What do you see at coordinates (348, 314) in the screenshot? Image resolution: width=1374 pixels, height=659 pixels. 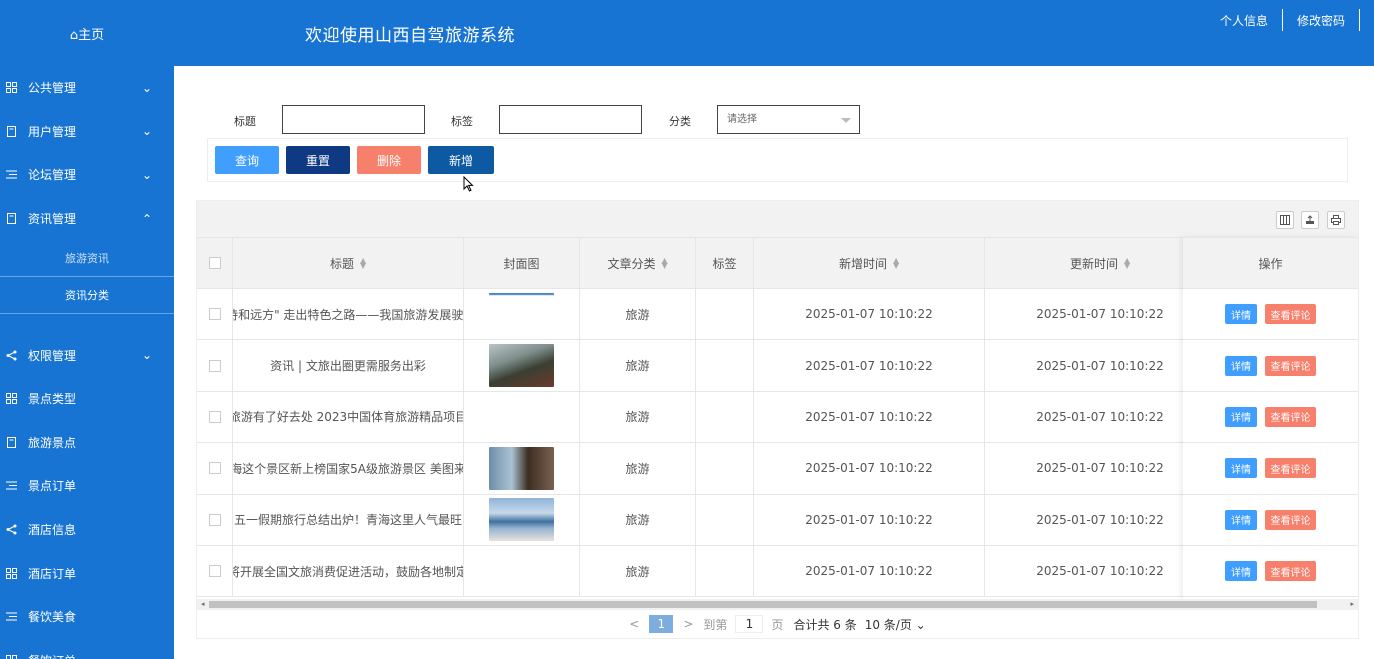 I see `title-cell: "诗和远方" 走出特色之路——我国旅游发展驶上` at bounding box center [348, 314].